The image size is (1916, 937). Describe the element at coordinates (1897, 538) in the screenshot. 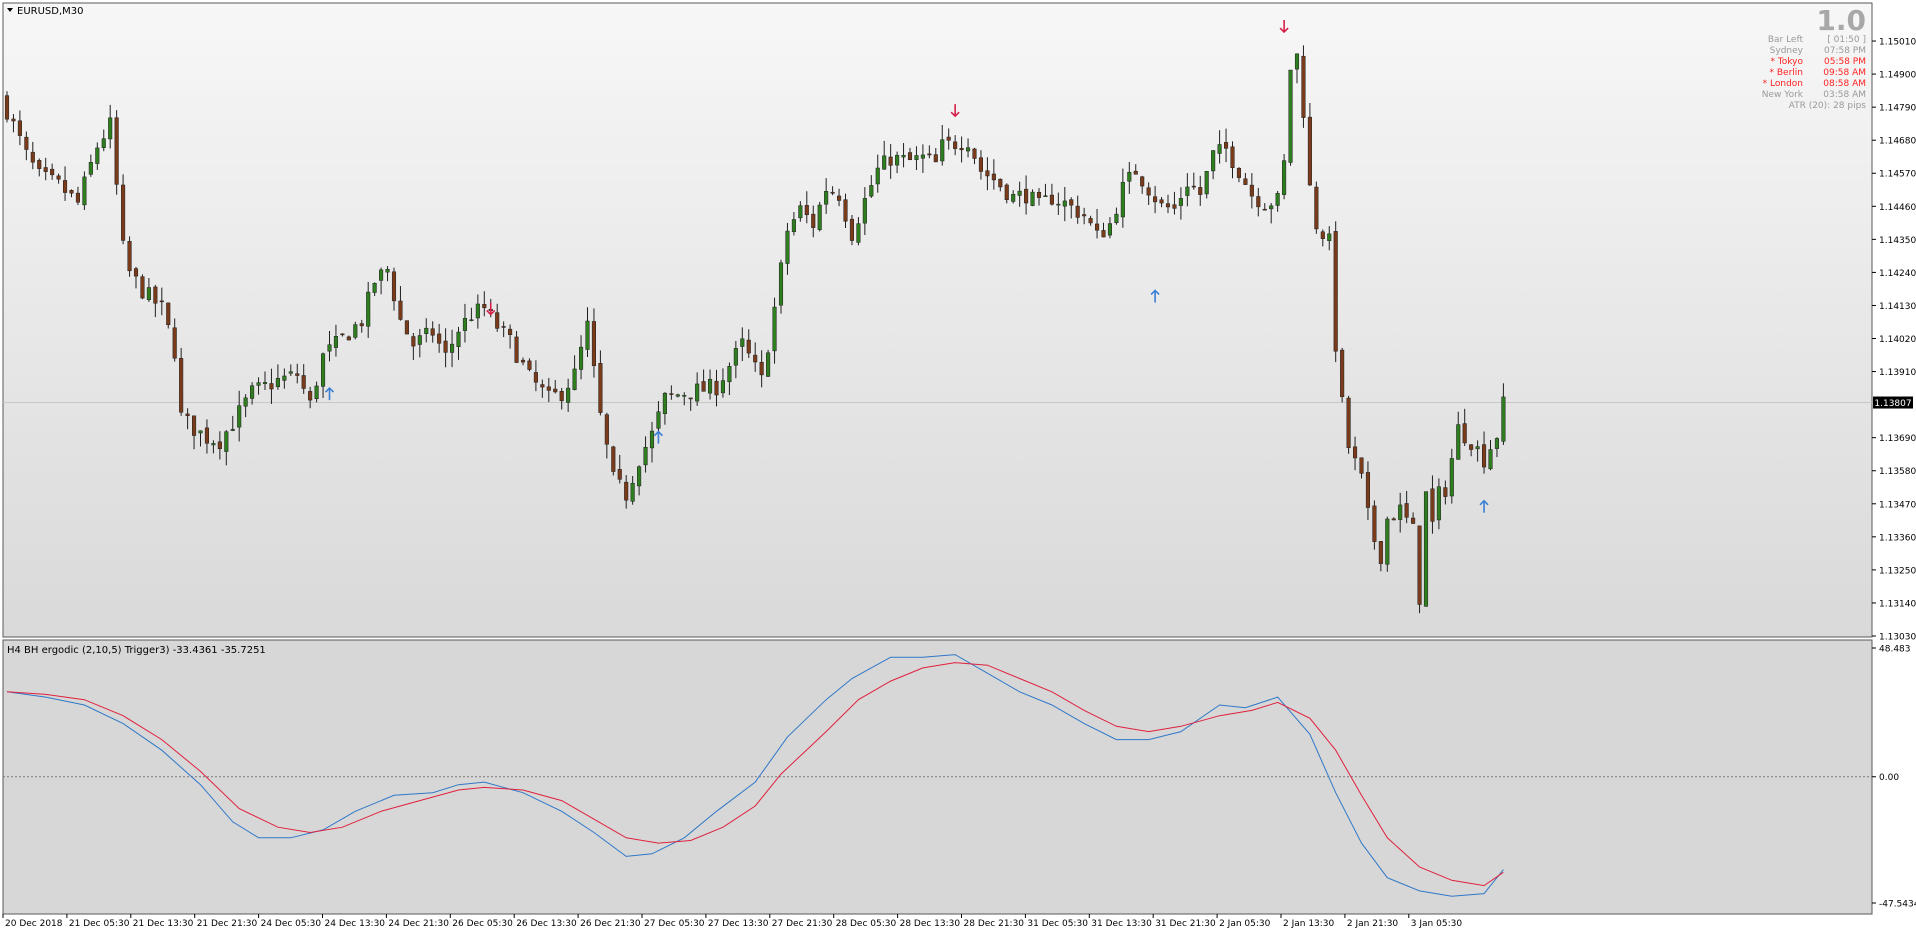

I see `price-tick-label: 1.13360` at that location.